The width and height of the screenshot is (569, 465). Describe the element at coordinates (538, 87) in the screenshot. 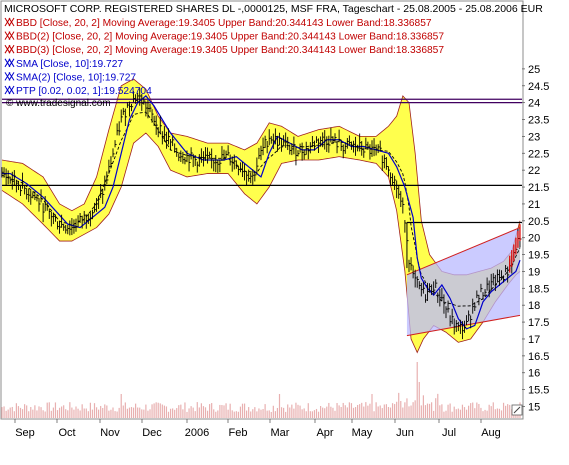

I see `y-tick-label: 24.5` at that location.